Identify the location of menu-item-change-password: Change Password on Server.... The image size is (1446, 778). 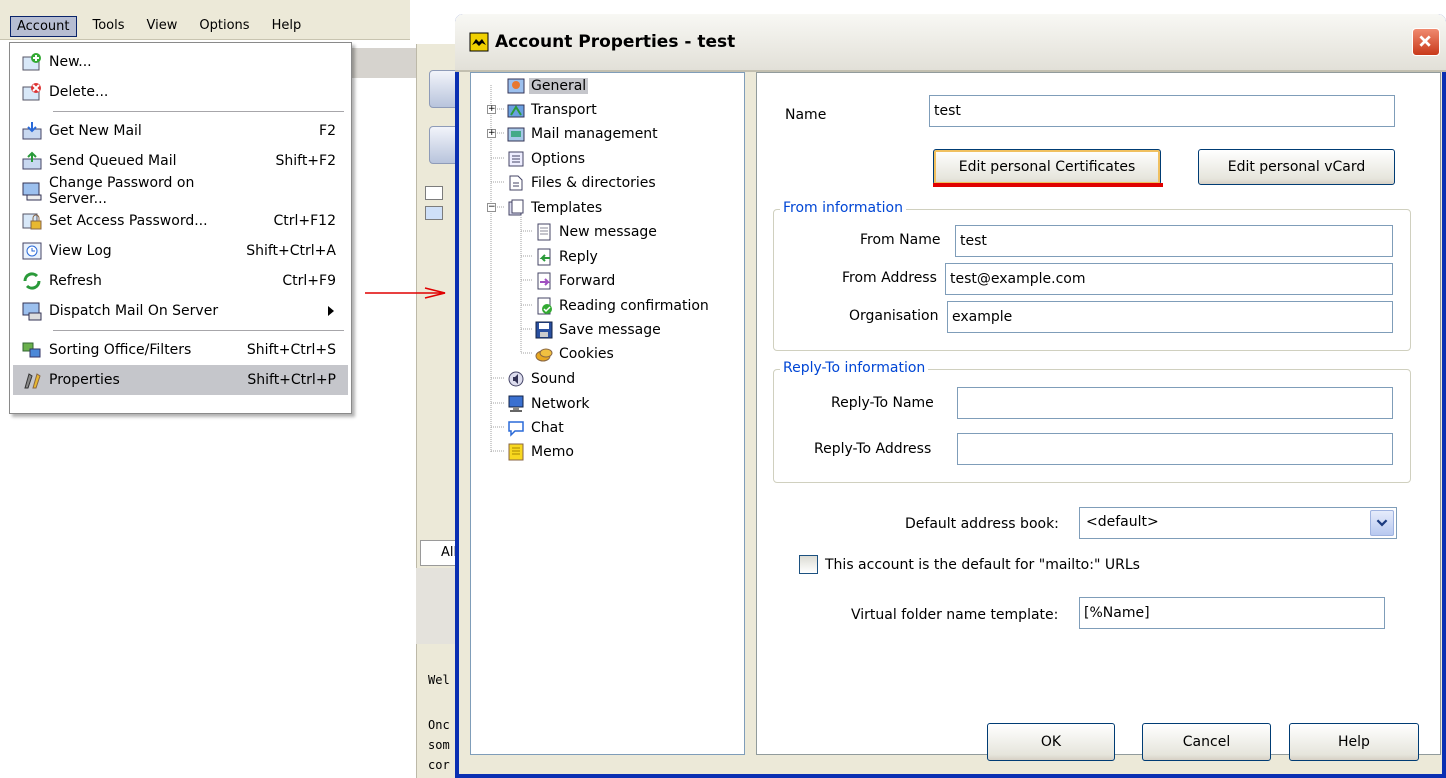
(180, 191).